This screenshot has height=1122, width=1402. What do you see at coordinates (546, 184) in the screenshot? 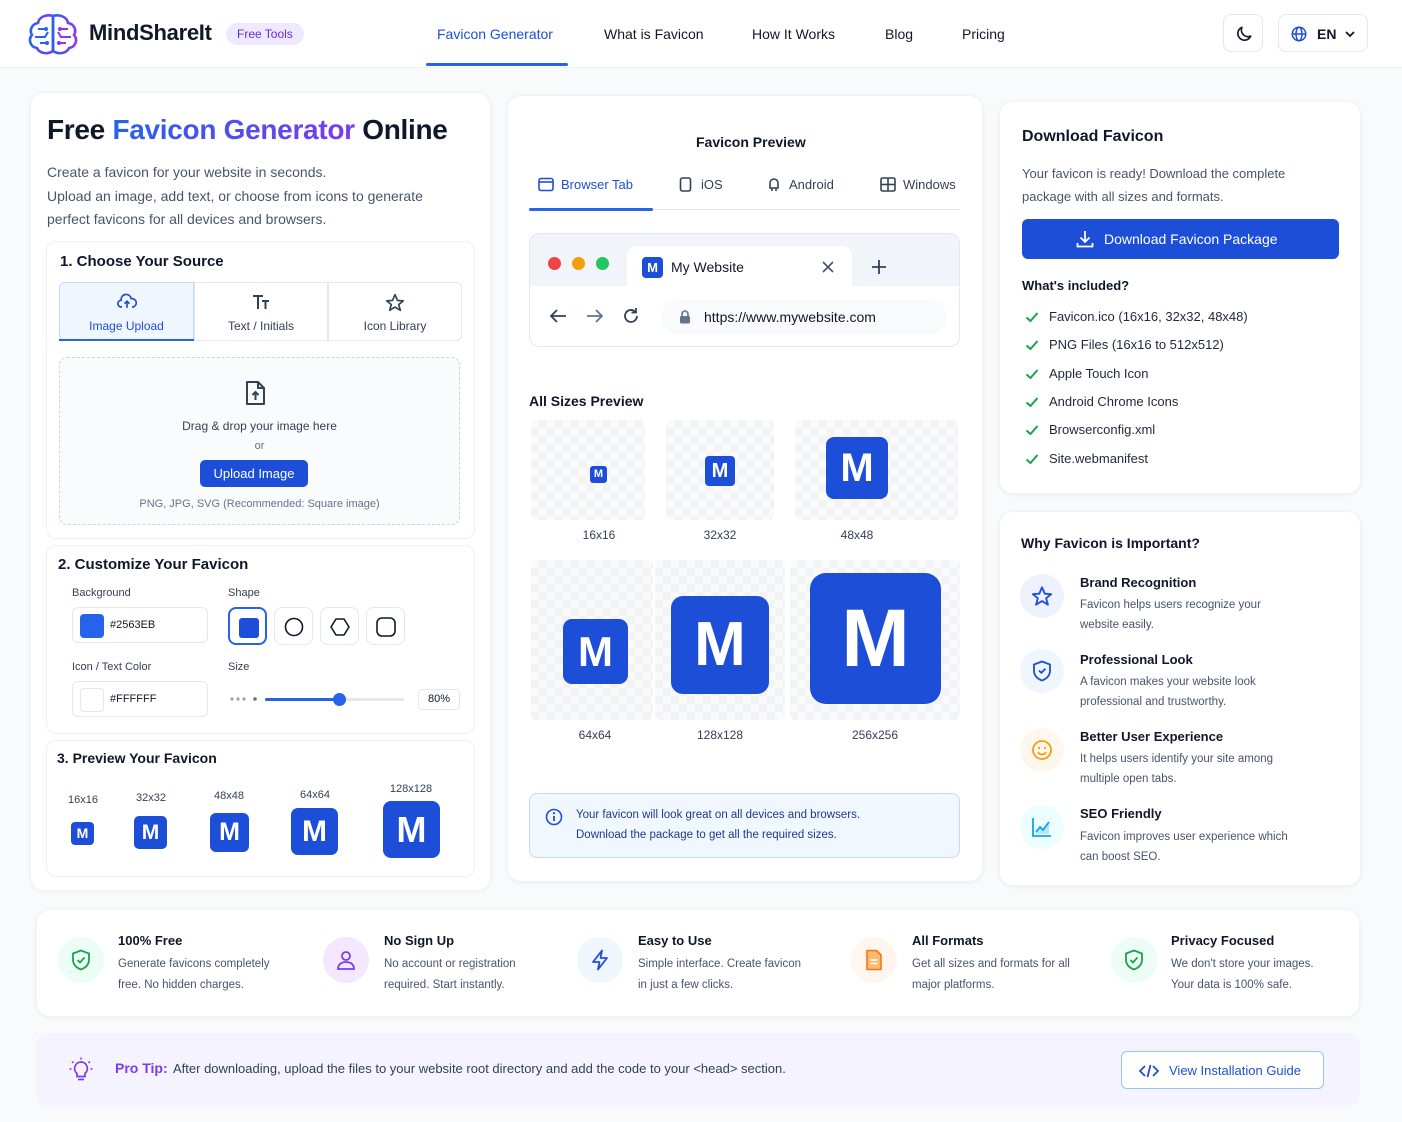
I see `browser-window-icon` at bounding box center [546, 184].